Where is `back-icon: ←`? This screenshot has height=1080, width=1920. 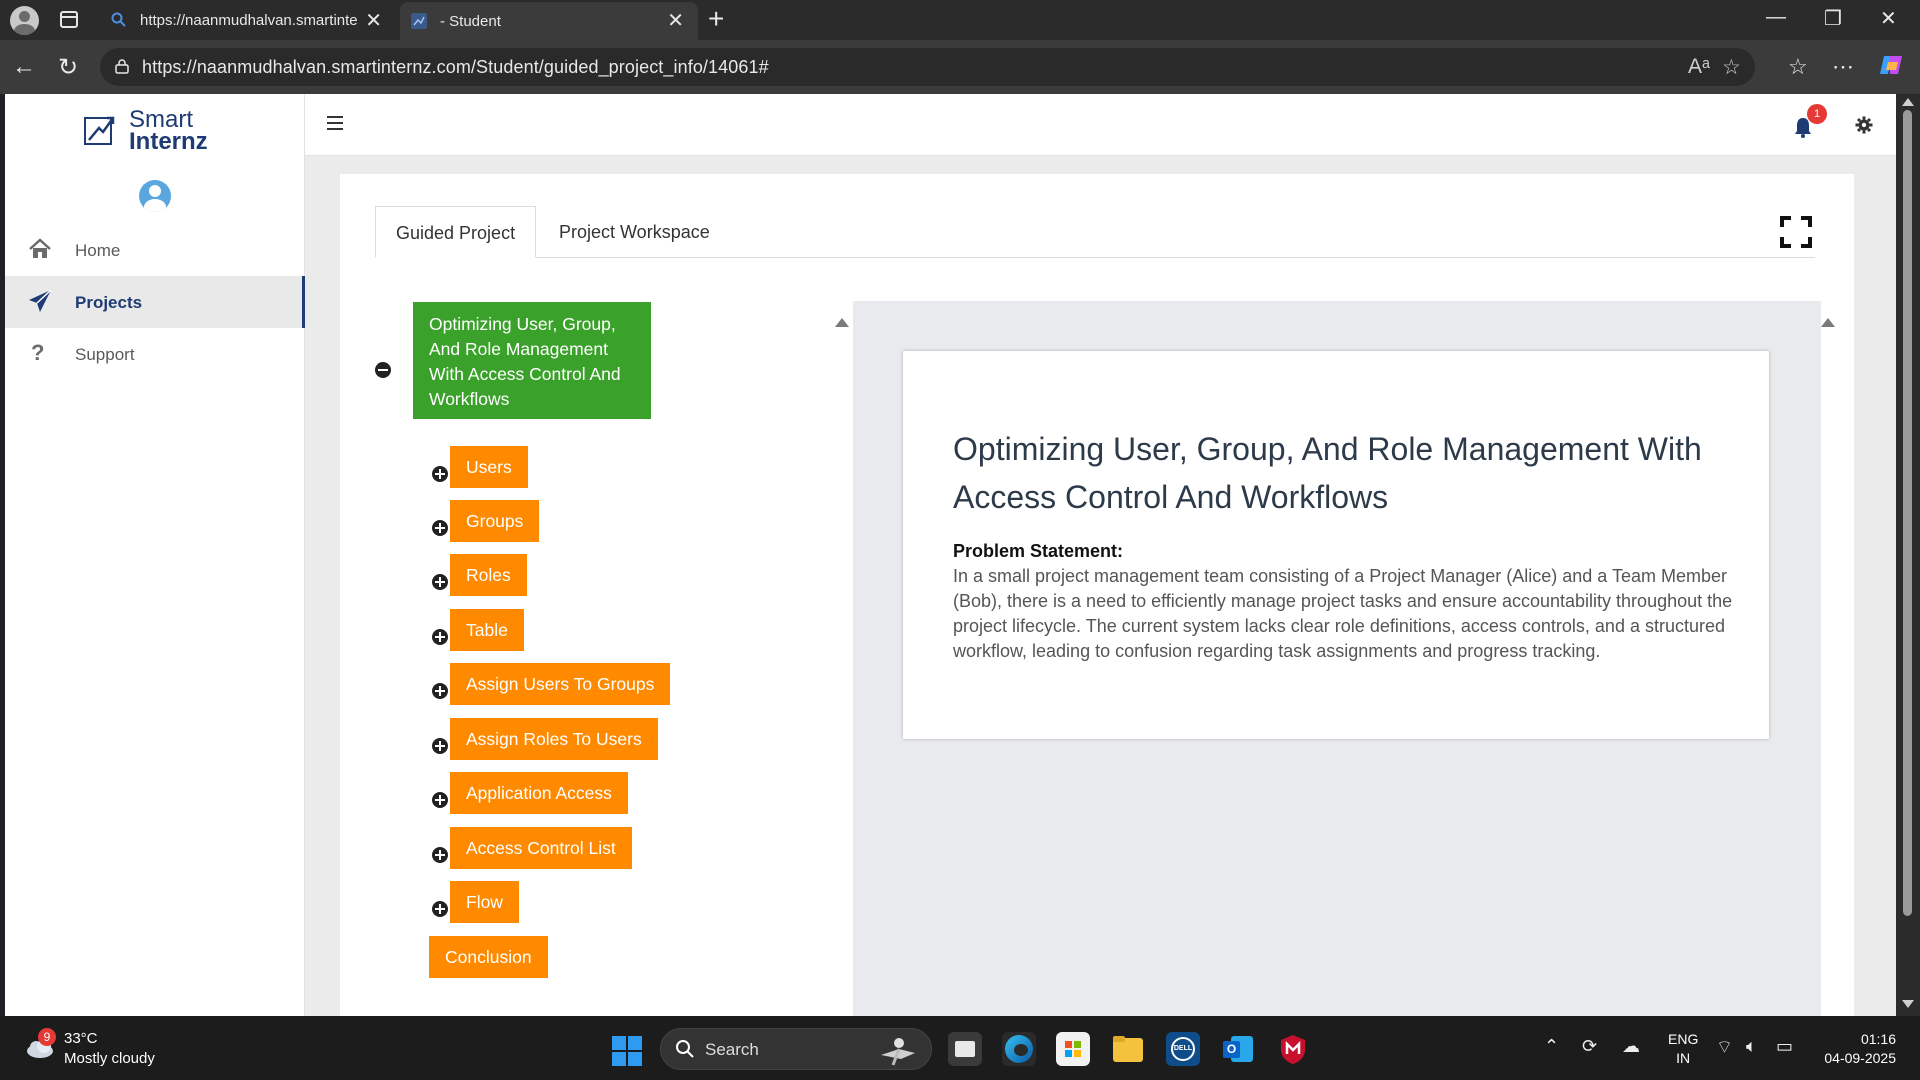
back-icon: ← is located at coordinates (24, 67).